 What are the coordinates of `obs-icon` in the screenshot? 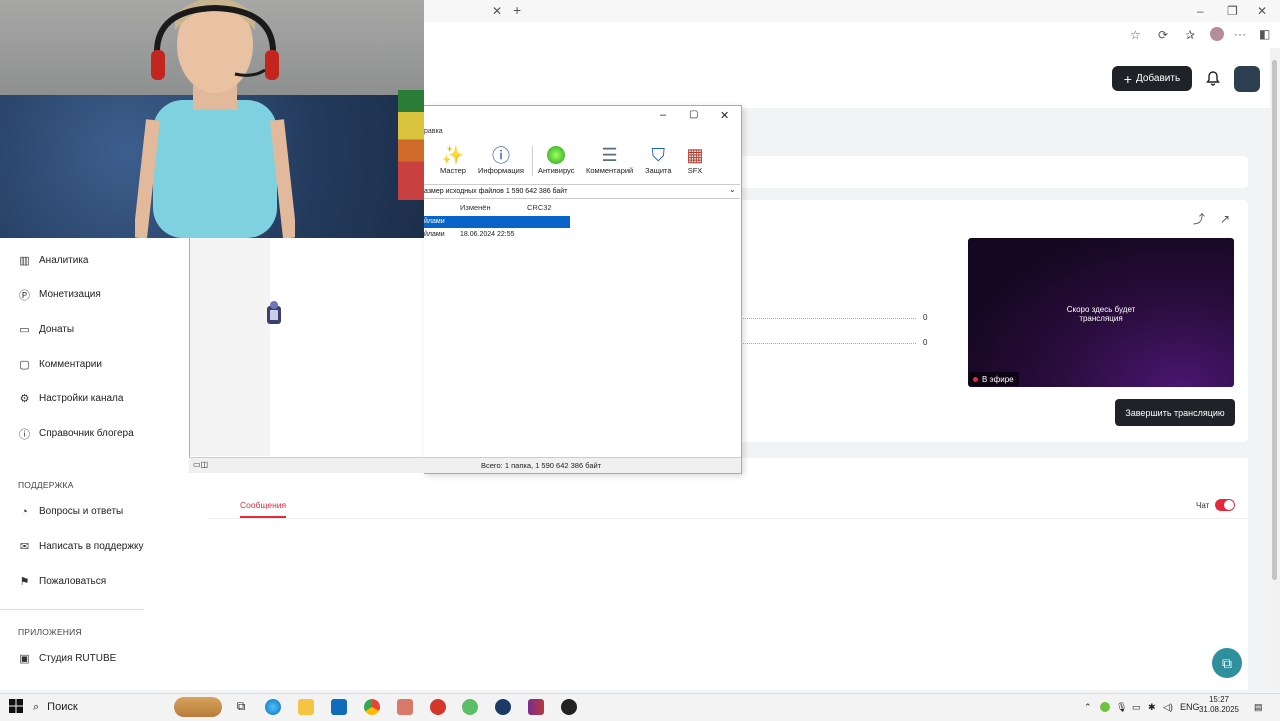 It's located at (569, 707).